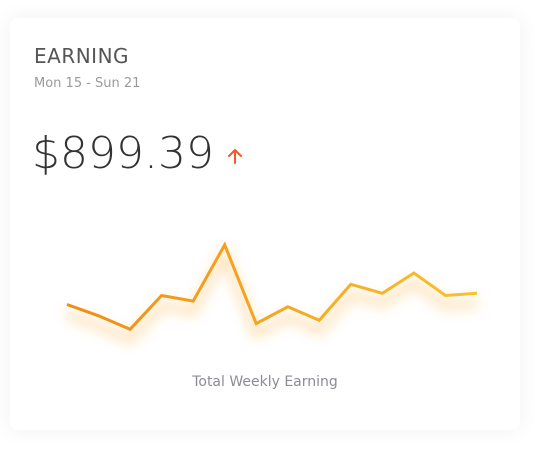 The image size is (535, 473). What do you see at coordinates (123, 153) in the screenshot?
I see `earning-amount: $899.39` at bounding box center [123, 153].